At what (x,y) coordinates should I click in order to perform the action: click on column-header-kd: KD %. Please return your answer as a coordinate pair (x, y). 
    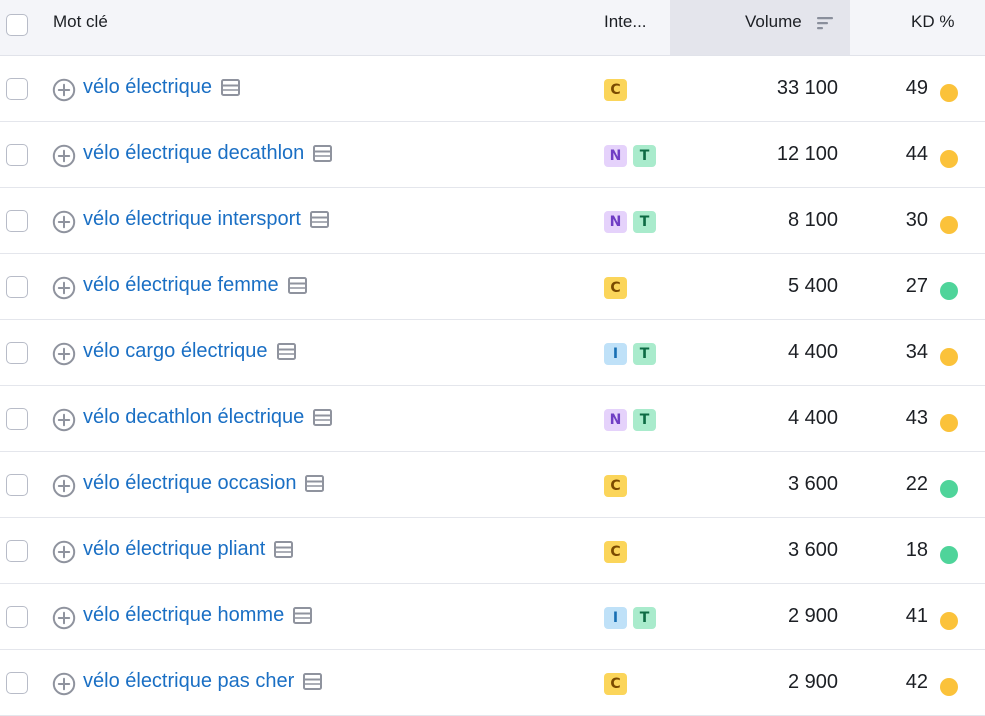
    Looking at the image, I should click on (932, 22).